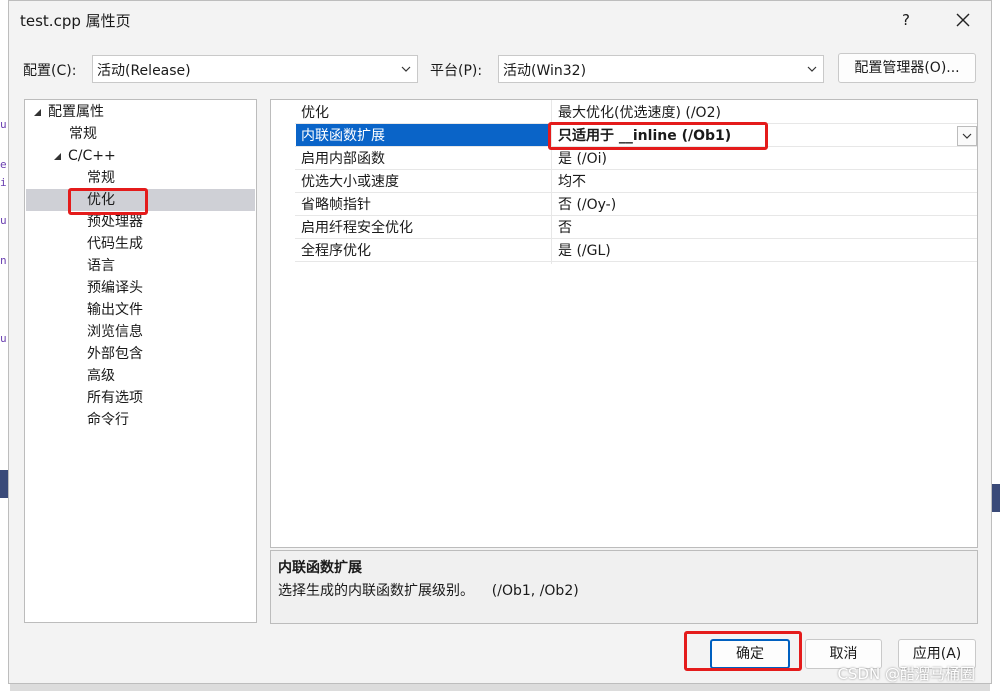 The image size is (1000, 691). Describe the element at coordinates (336, 251) in the screenshot. I see `property-name: 全程序优化` at that location.